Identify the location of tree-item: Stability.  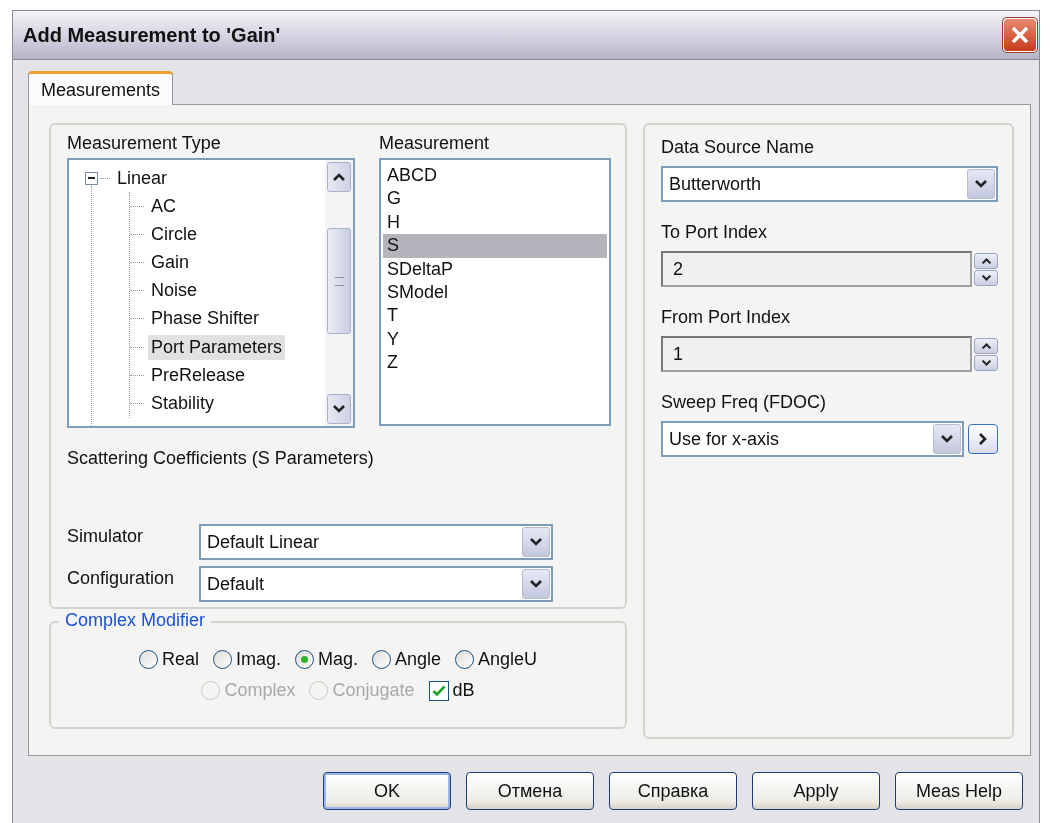
(183, 403).